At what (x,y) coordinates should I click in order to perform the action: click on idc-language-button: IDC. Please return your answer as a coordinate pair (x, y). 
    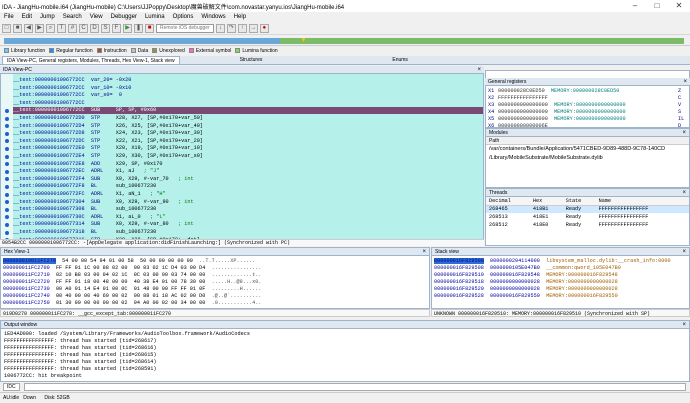
    Looking at the image, I should click on (11, 387).